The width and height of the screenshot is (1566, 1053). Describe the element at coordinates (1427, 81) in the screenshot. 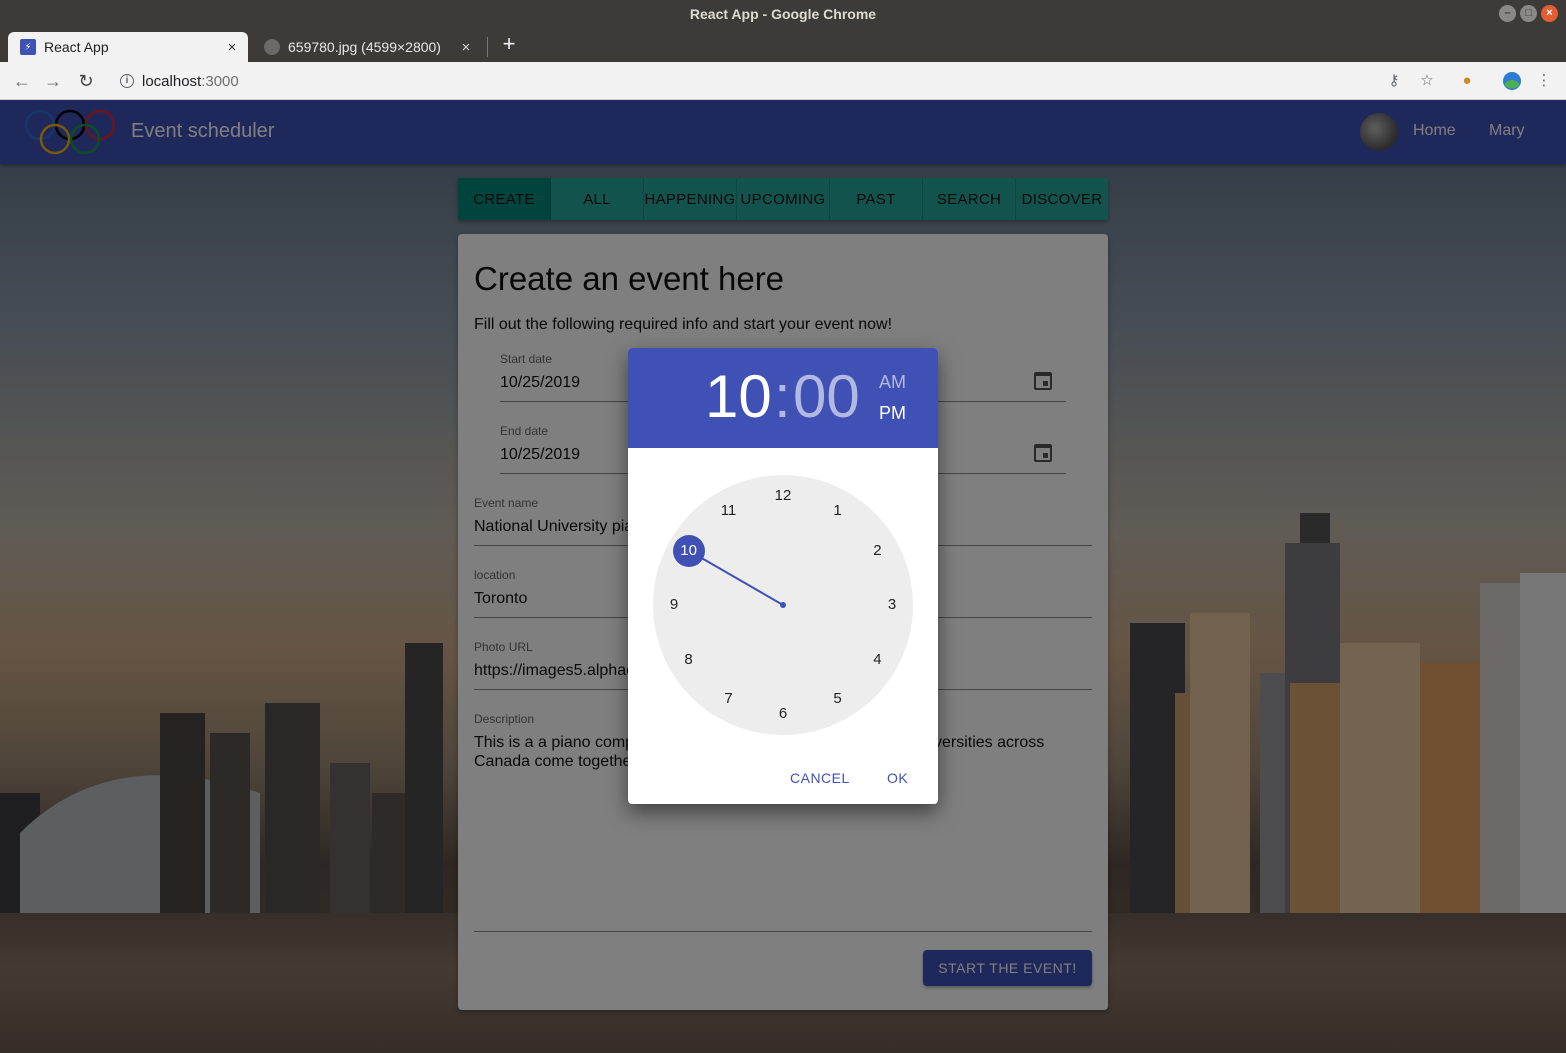

I see `bookmark-star-icon: ☆` at that location.